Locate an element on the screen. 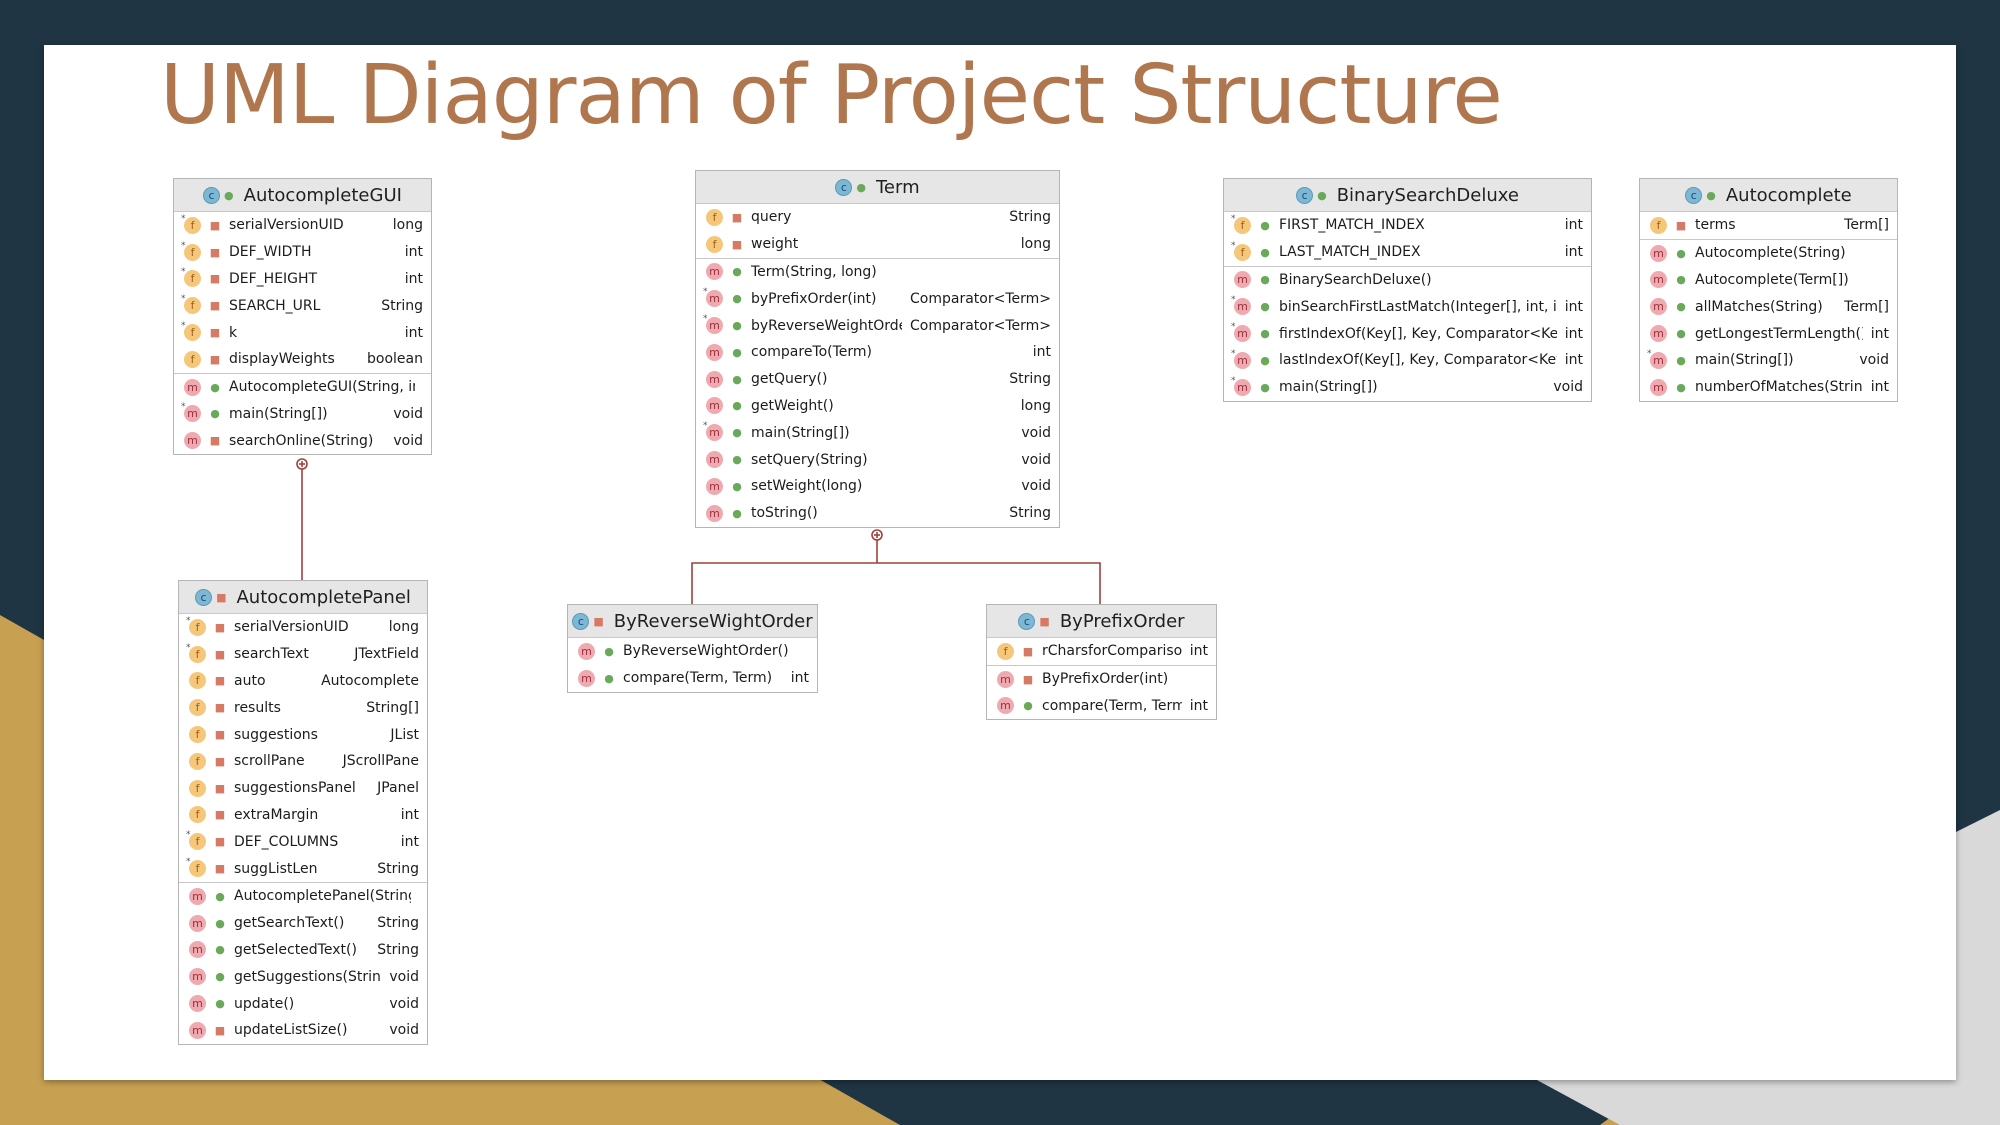 The image size is (2000, 1125). method-row: m ■ updateListSize() void is located at coordinates (303, 1030).